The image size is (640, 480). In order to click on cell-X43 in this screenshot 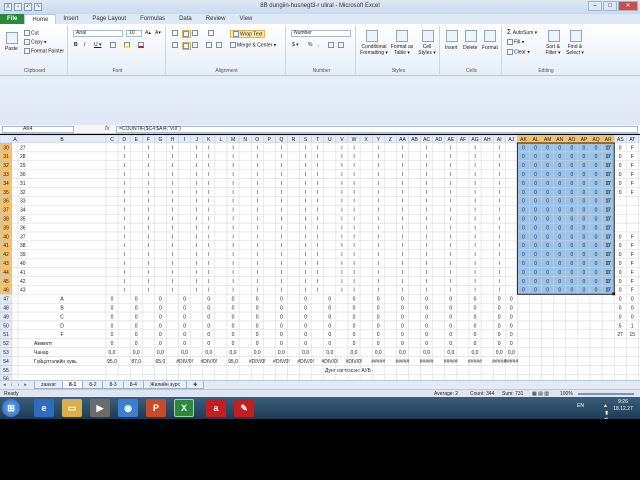, I will do `click(366, 263)`.